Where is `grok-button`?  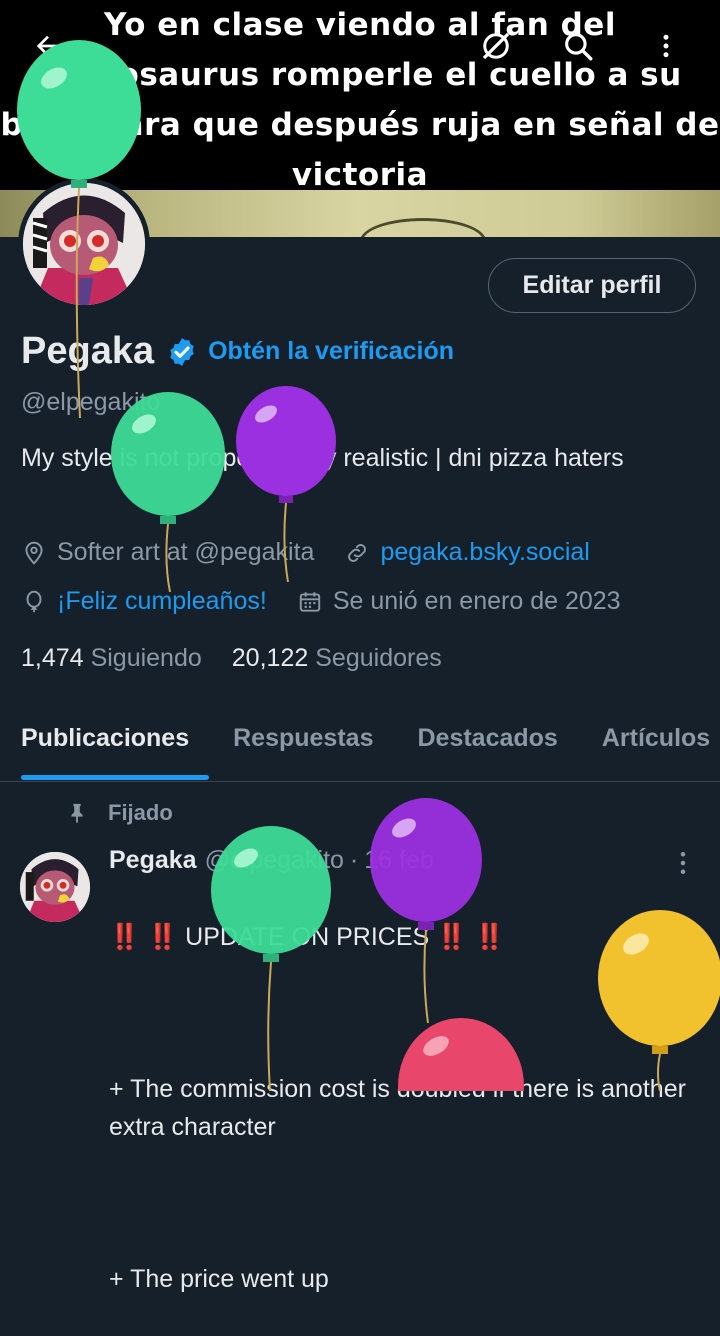
grok-button is located at coordinates (496, 46).